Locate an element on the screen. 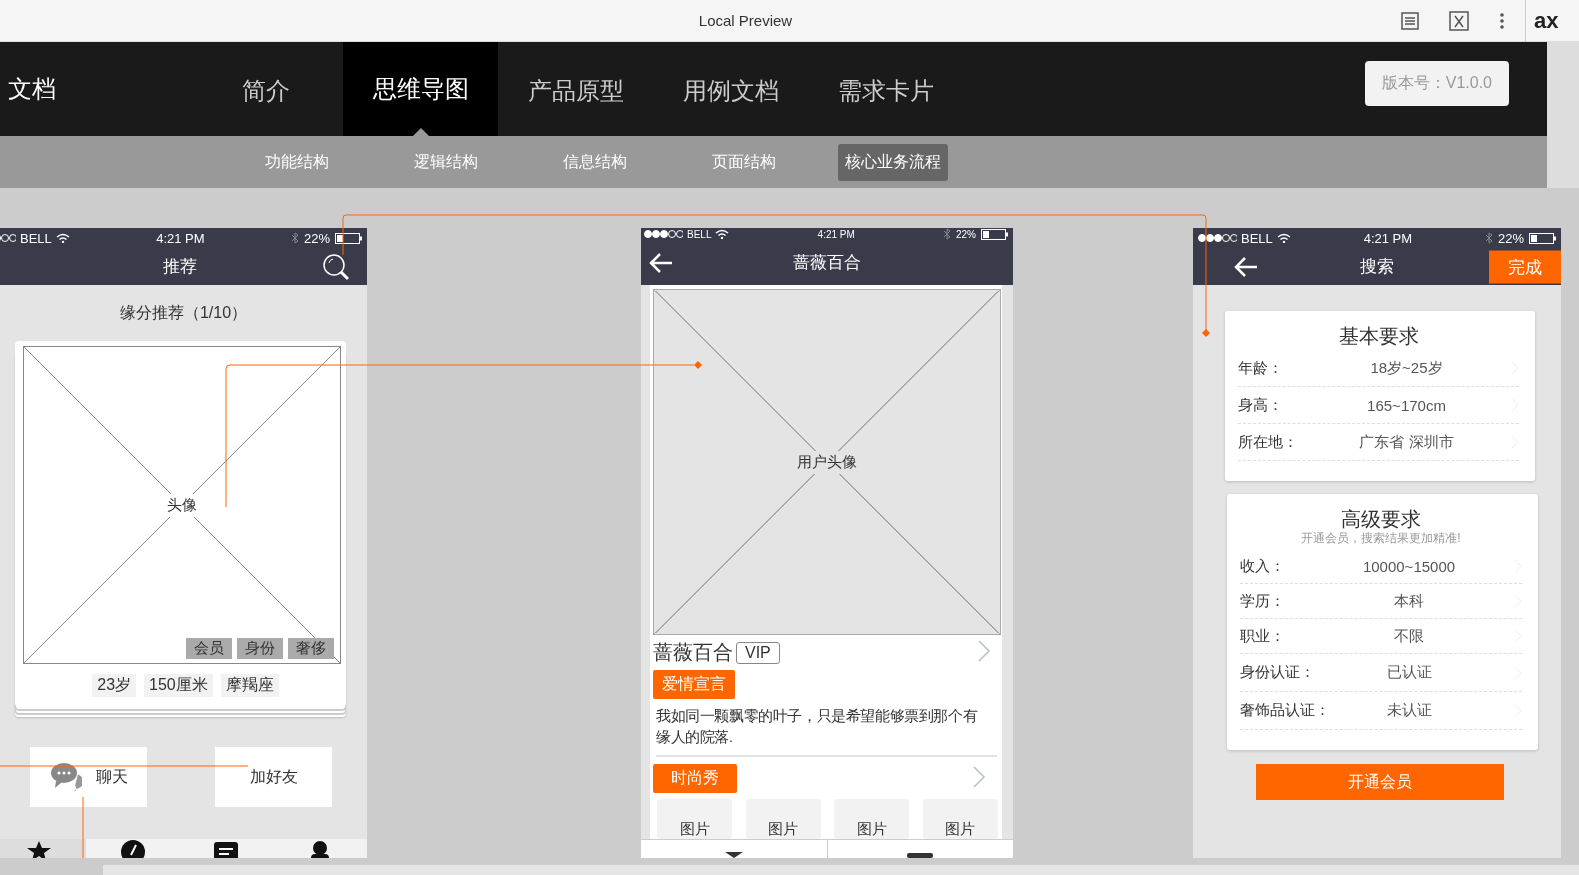  nav-tab: 产品原型 is located at coordinates (575, 89).